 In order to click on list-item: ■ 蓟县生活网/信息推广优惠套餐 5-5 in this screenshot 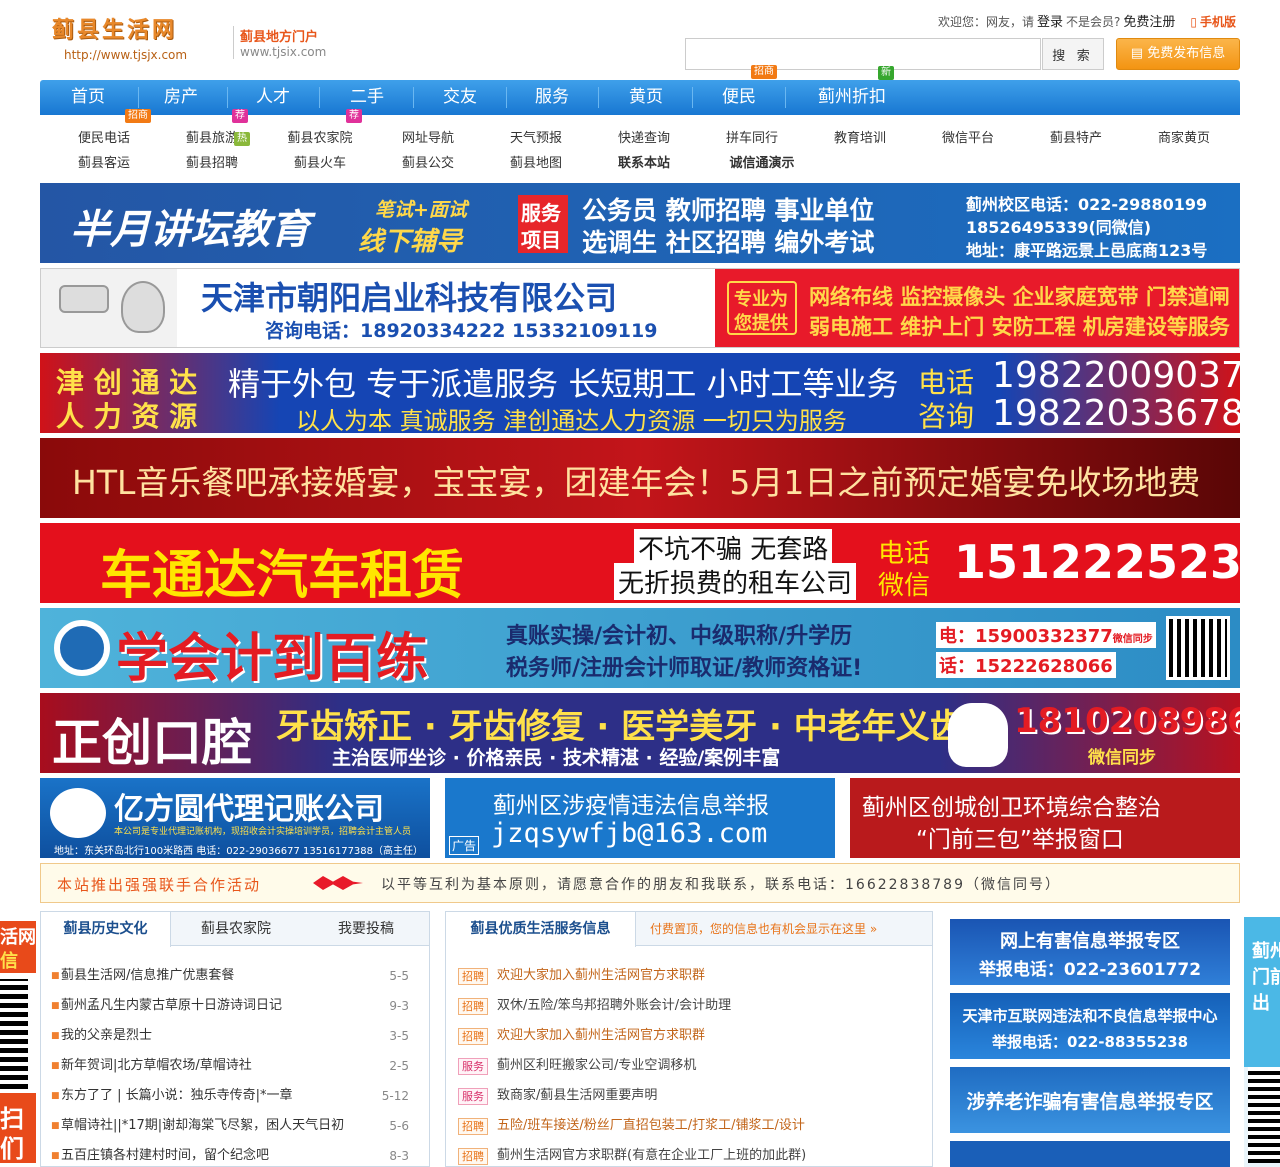, I will do `click(235, 976)`.